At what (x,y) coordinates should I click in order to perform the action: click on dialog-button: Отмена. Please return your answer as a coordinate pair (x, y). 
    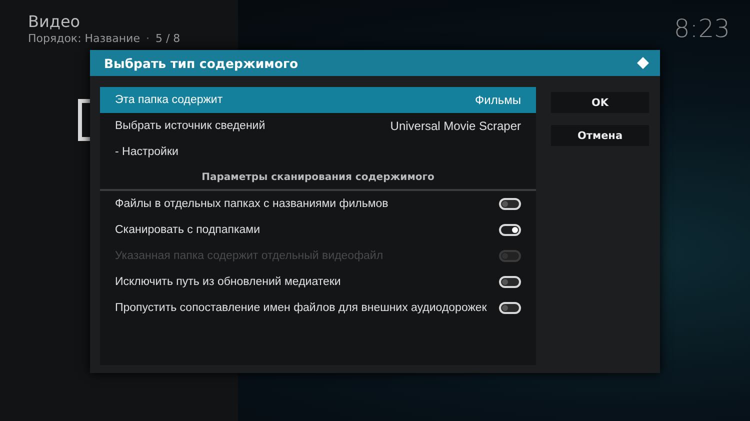
    Looking at the image, I should click on (600, 135).